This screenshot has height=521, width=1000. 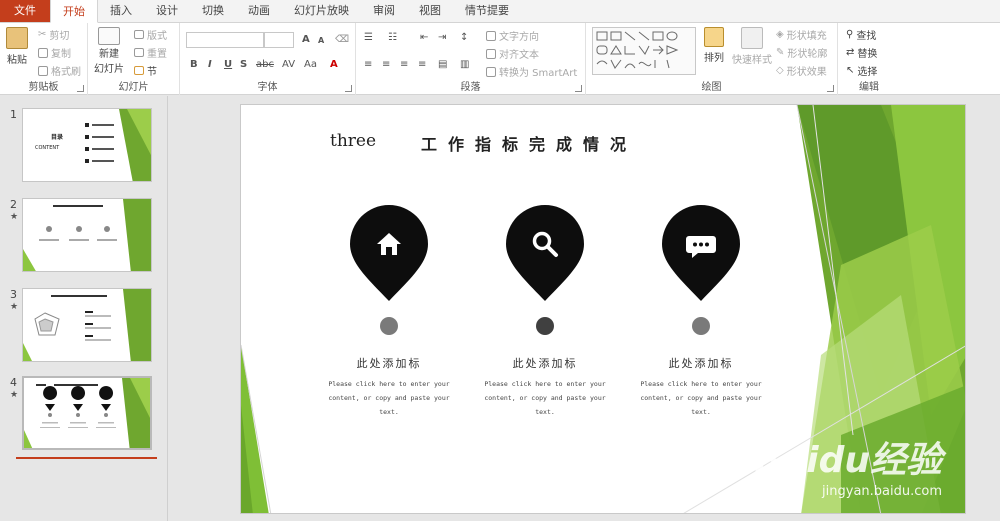 I want to click on line-spacing-button: ↕, so click(x=464, y=37).